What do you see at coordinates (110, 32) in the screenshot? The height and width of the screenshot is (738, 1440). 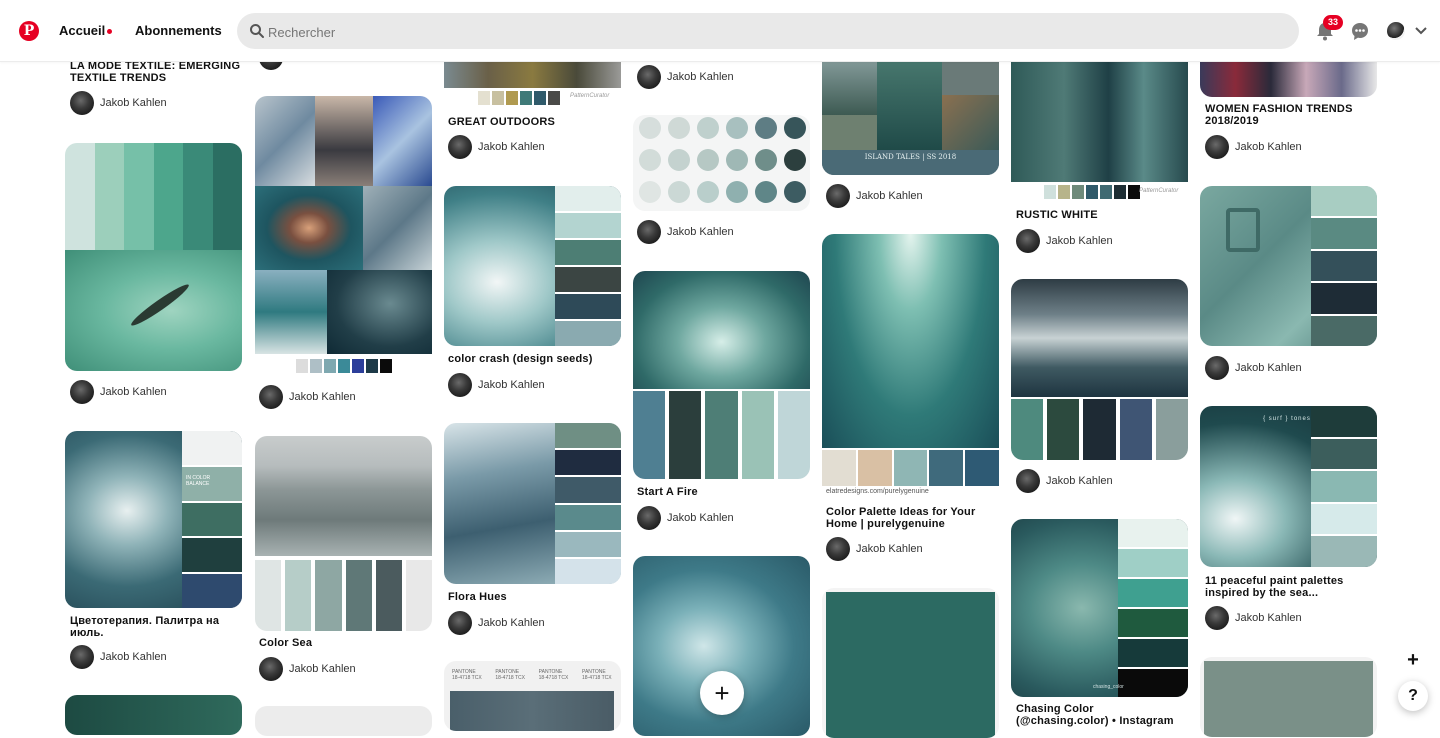 I see `new-content-dot-icon` at bounding box center [110, 32].